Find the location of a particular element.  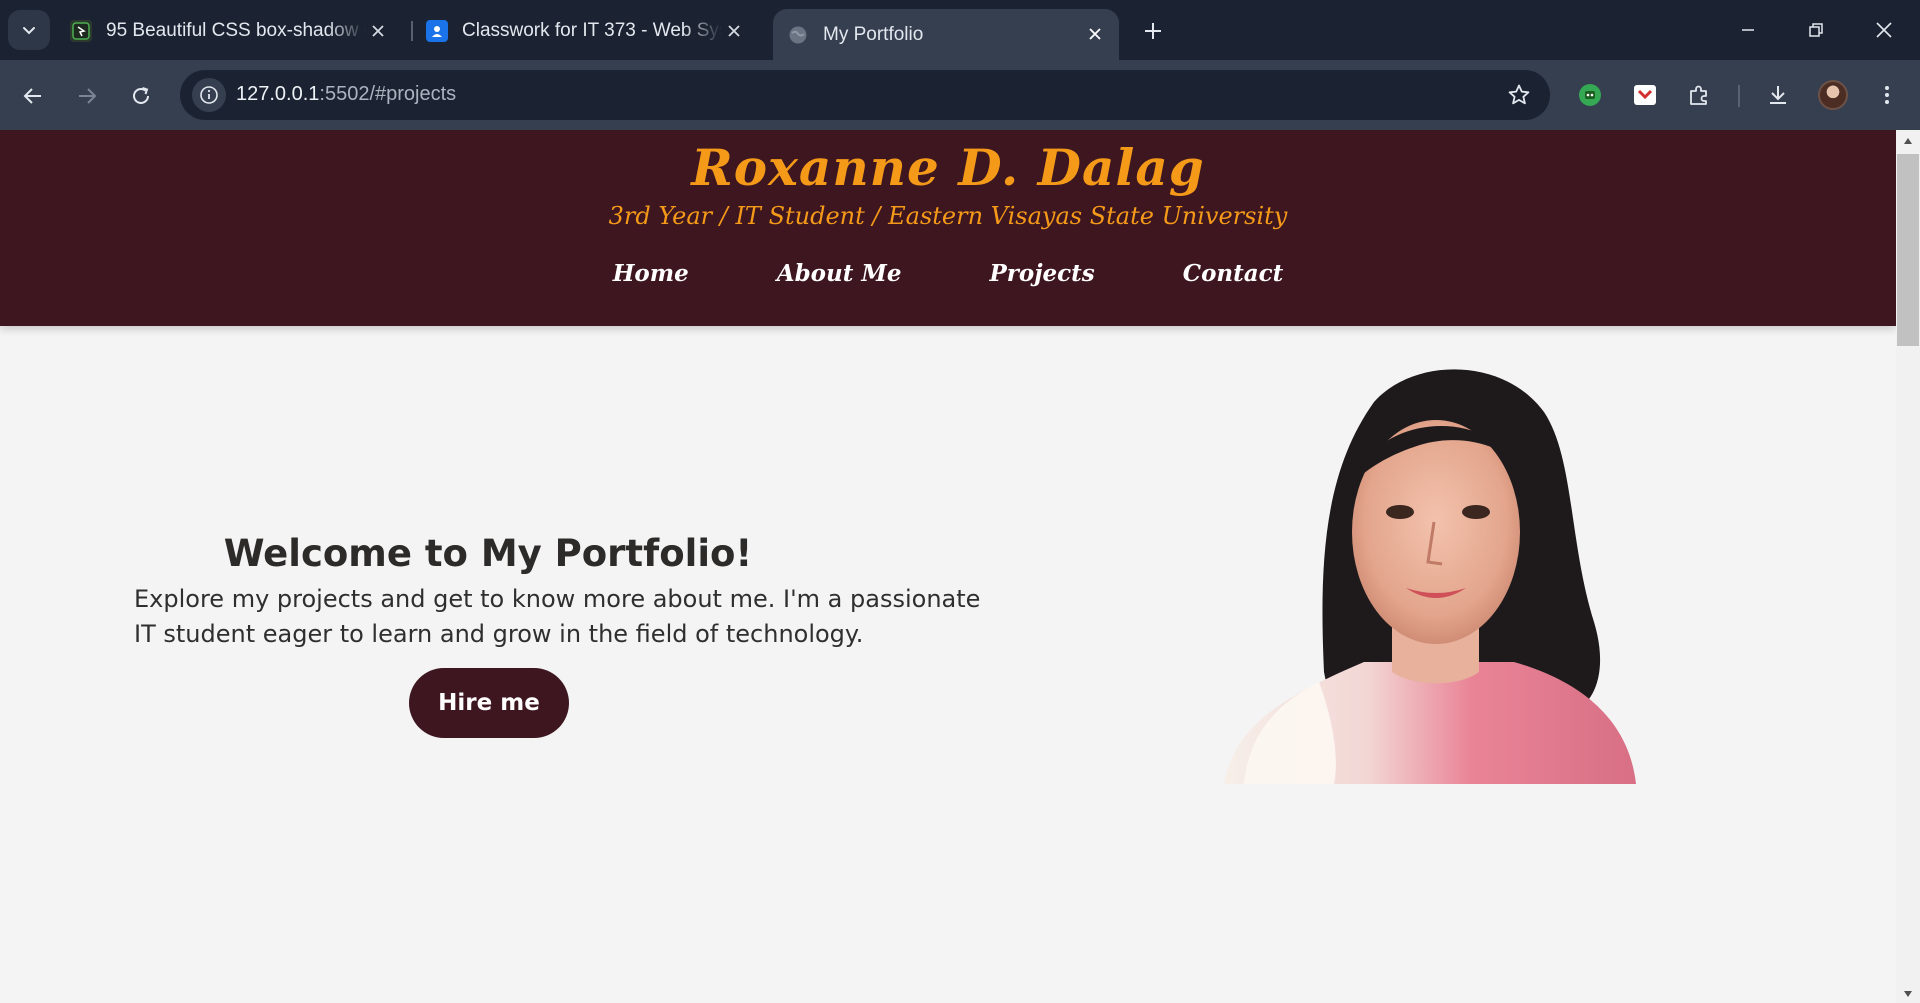

nav-contact: Contact is located at coordinates (1233, 273).